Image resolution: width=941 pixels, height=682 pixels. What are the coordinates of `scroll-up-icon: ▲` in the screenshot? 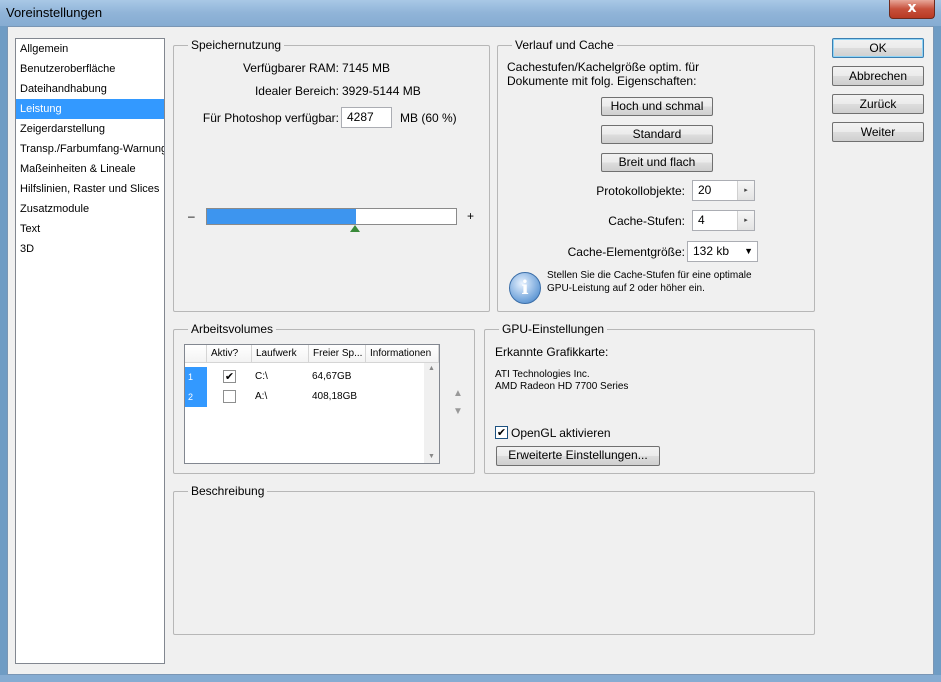 It's located at (431, 369).